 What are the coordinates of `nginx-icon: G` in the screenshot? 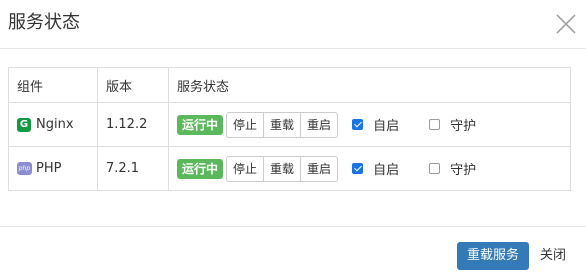 It's located at (24, 124).